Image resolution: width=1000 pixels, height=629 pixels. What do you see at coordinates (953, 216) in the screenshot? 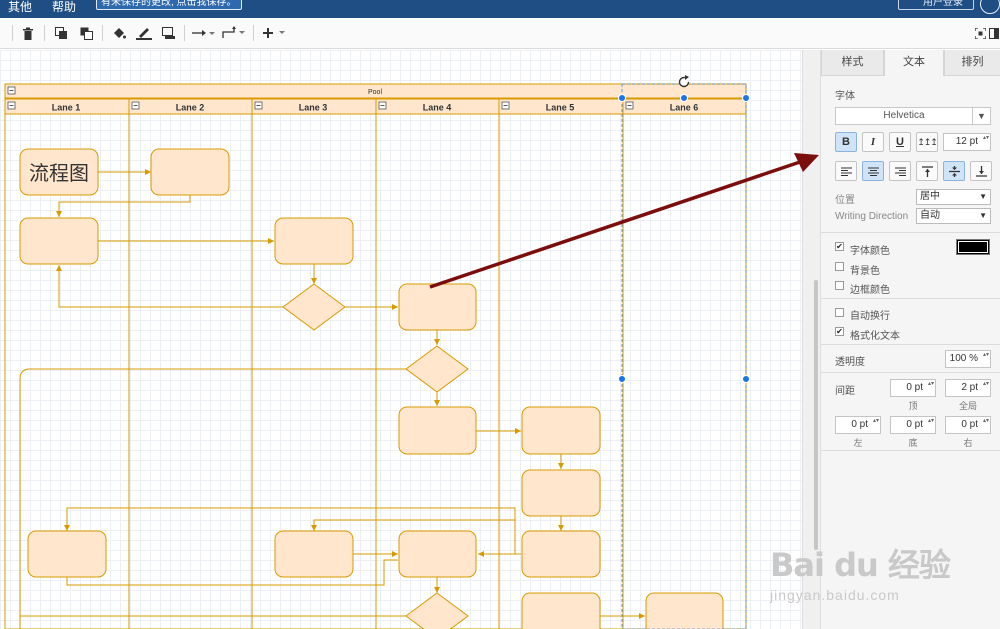
I see `writing-direction-select: 自动 ▼` at bounding box center [953, 216].